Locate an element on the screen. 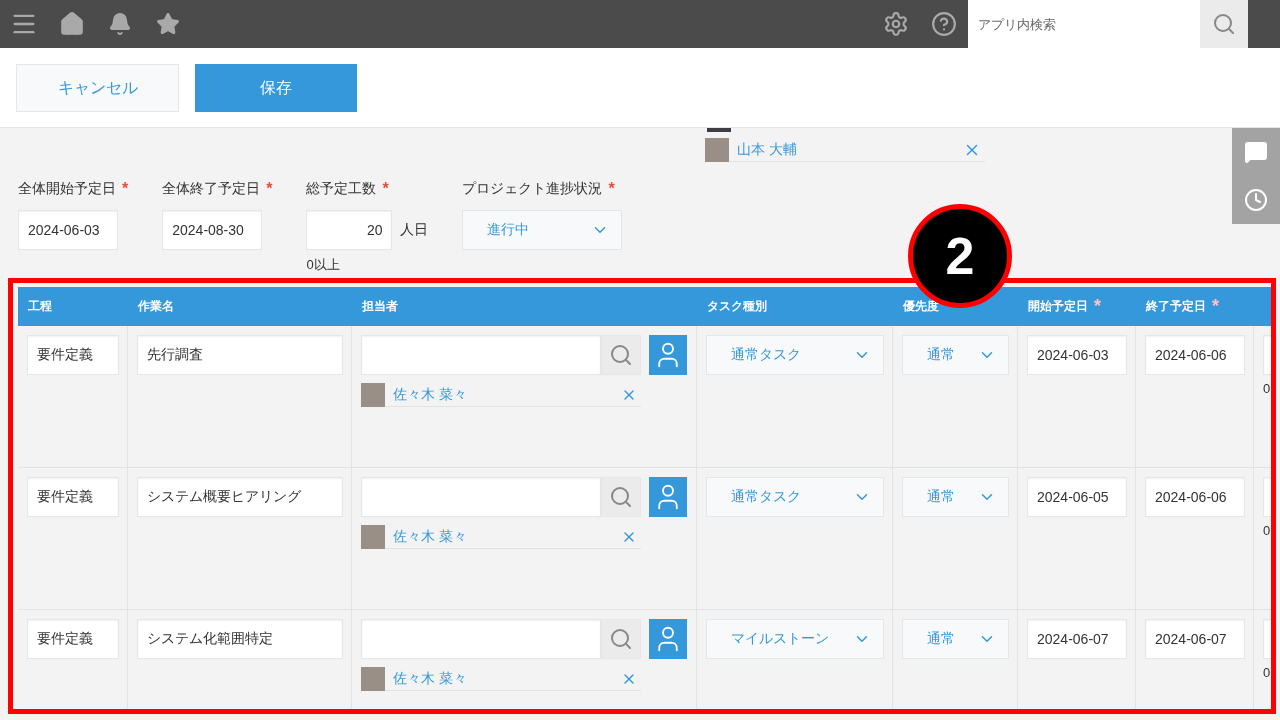 Image resolution: width=1280 pixels, height=720 pixels. unit-label: 人日 is located at coordinates (414, 230).